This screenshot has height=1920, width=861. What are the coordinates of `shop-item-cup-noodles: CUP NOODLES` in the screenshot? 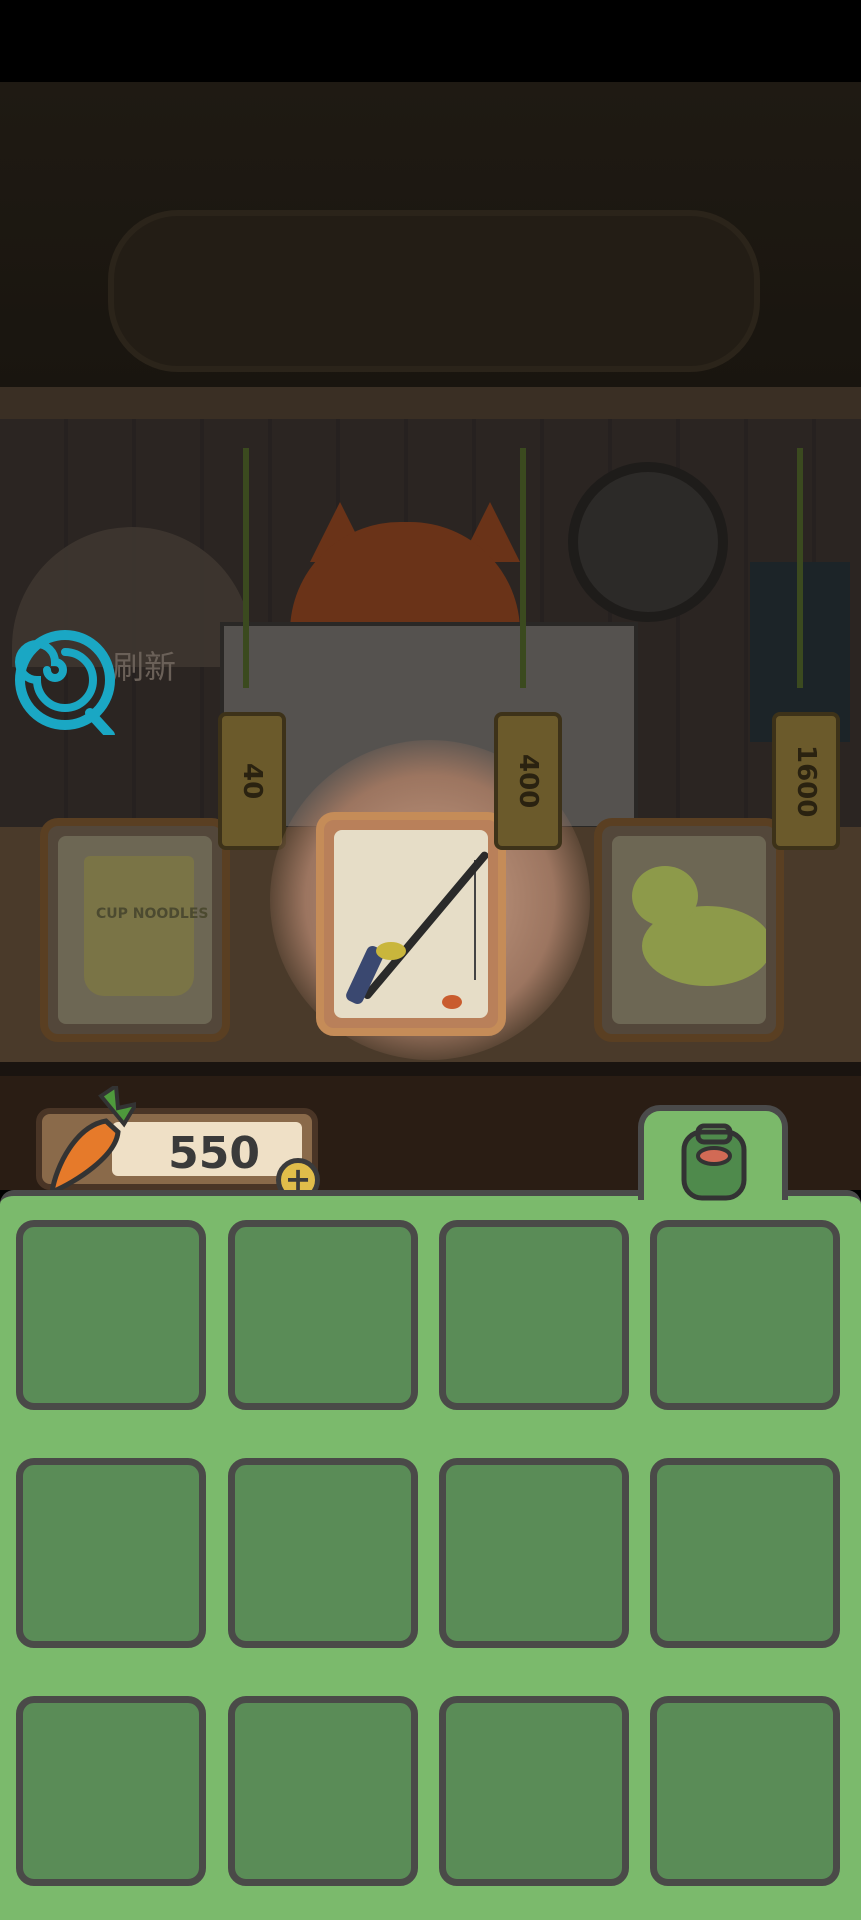 It's located at (135, 930).